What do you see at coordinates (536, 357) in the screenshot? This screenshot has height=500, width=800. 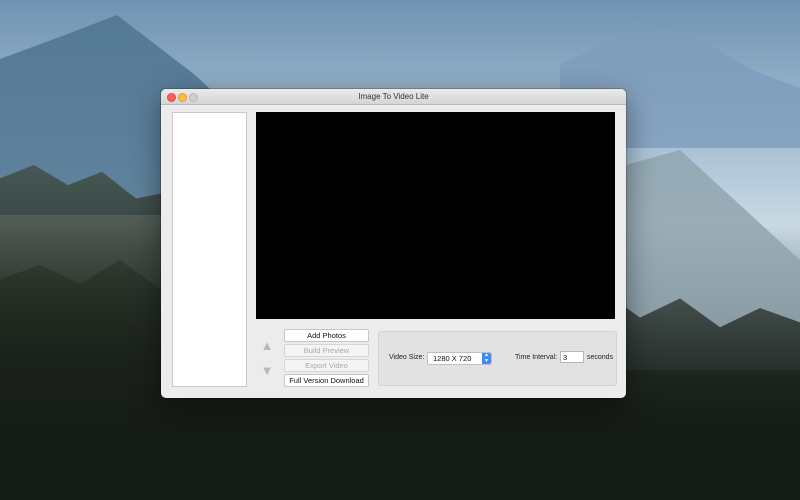 I see `time-interval-label: Time Interval:` at bounding box center [536, 357].